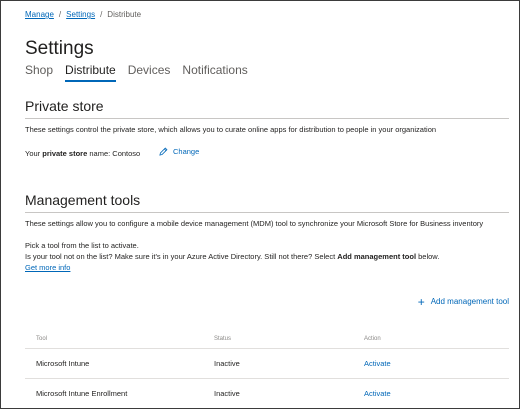 This screenshot has width=520, height=409. I want to click on change-label: Change, so click(186, 151).